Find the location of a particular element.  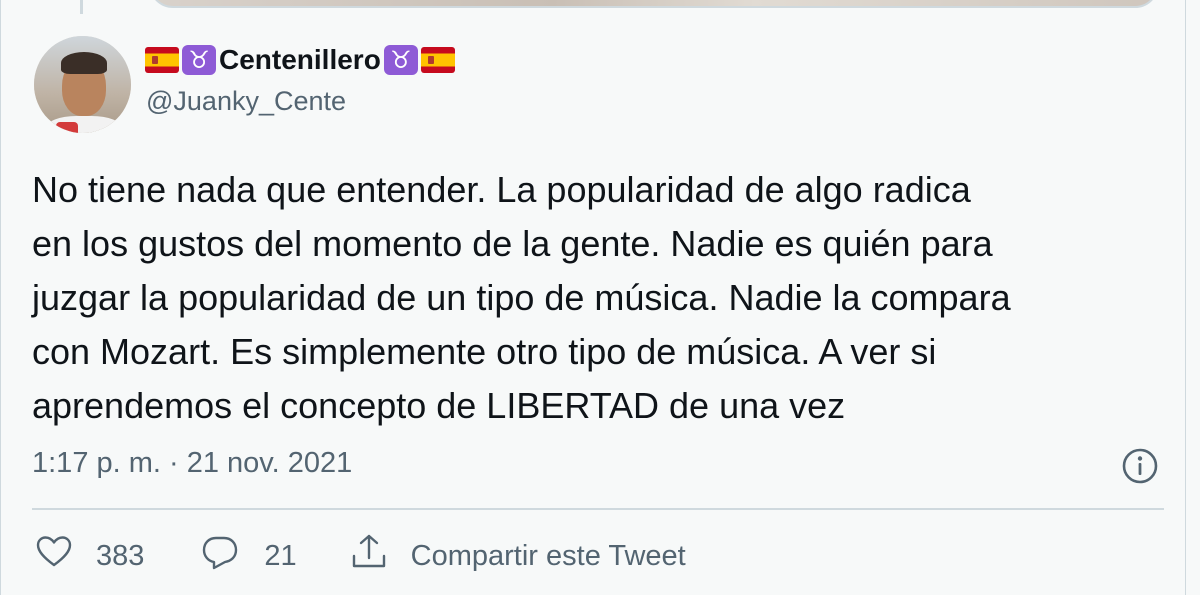

like-button: 383 is located at coordinates (89, 556).